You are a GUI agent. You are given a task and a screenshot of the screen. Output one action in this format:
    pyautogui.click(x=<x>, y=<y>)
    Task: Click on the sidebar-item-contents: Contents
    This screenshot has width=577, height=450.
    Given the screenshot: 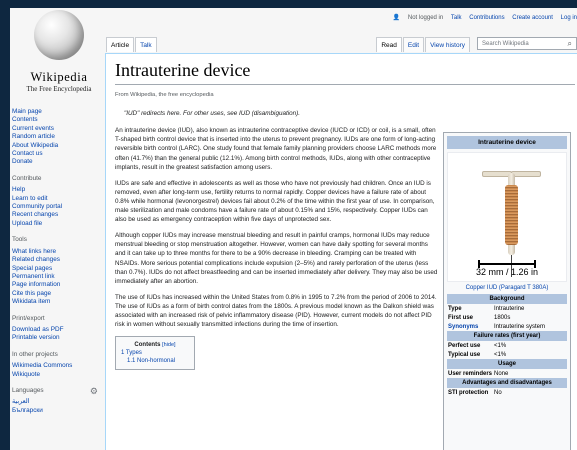 What is the action you would take?
    pyautogui.click(x=56, y=120)
    